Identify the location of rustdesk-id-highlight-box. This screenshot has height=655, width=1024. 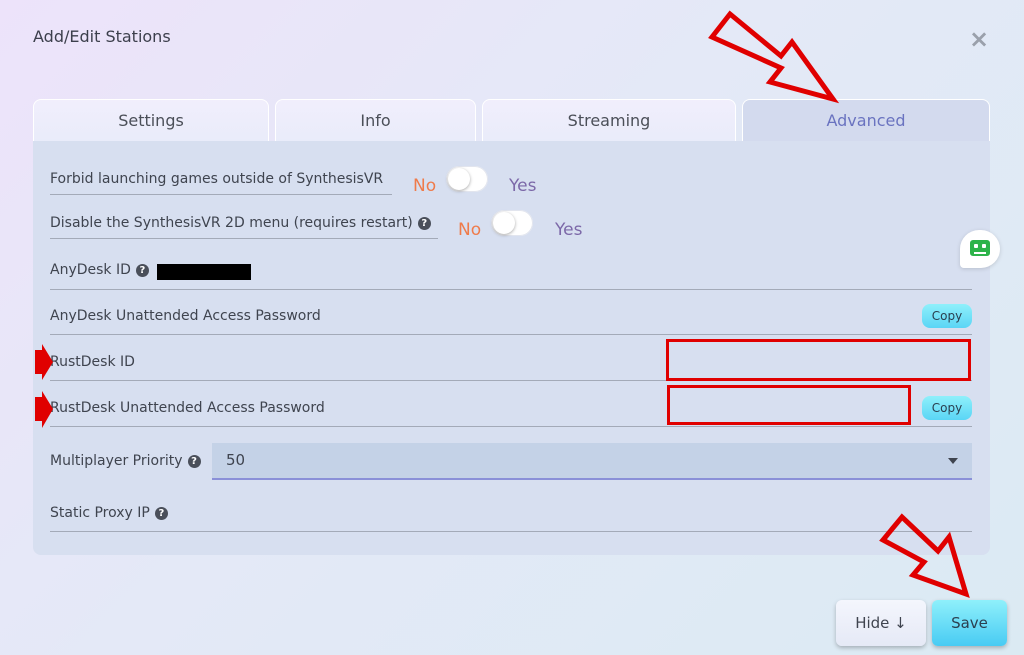
(818, 360).